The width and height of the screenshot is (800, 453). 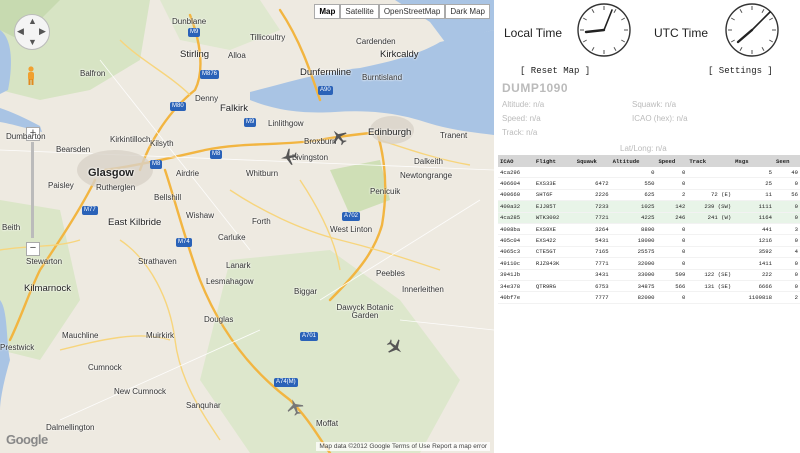 What do you see at coordinates (554, 161) in the screenshot?
I see `column-header: Flight` at bounding box center [554, 161].